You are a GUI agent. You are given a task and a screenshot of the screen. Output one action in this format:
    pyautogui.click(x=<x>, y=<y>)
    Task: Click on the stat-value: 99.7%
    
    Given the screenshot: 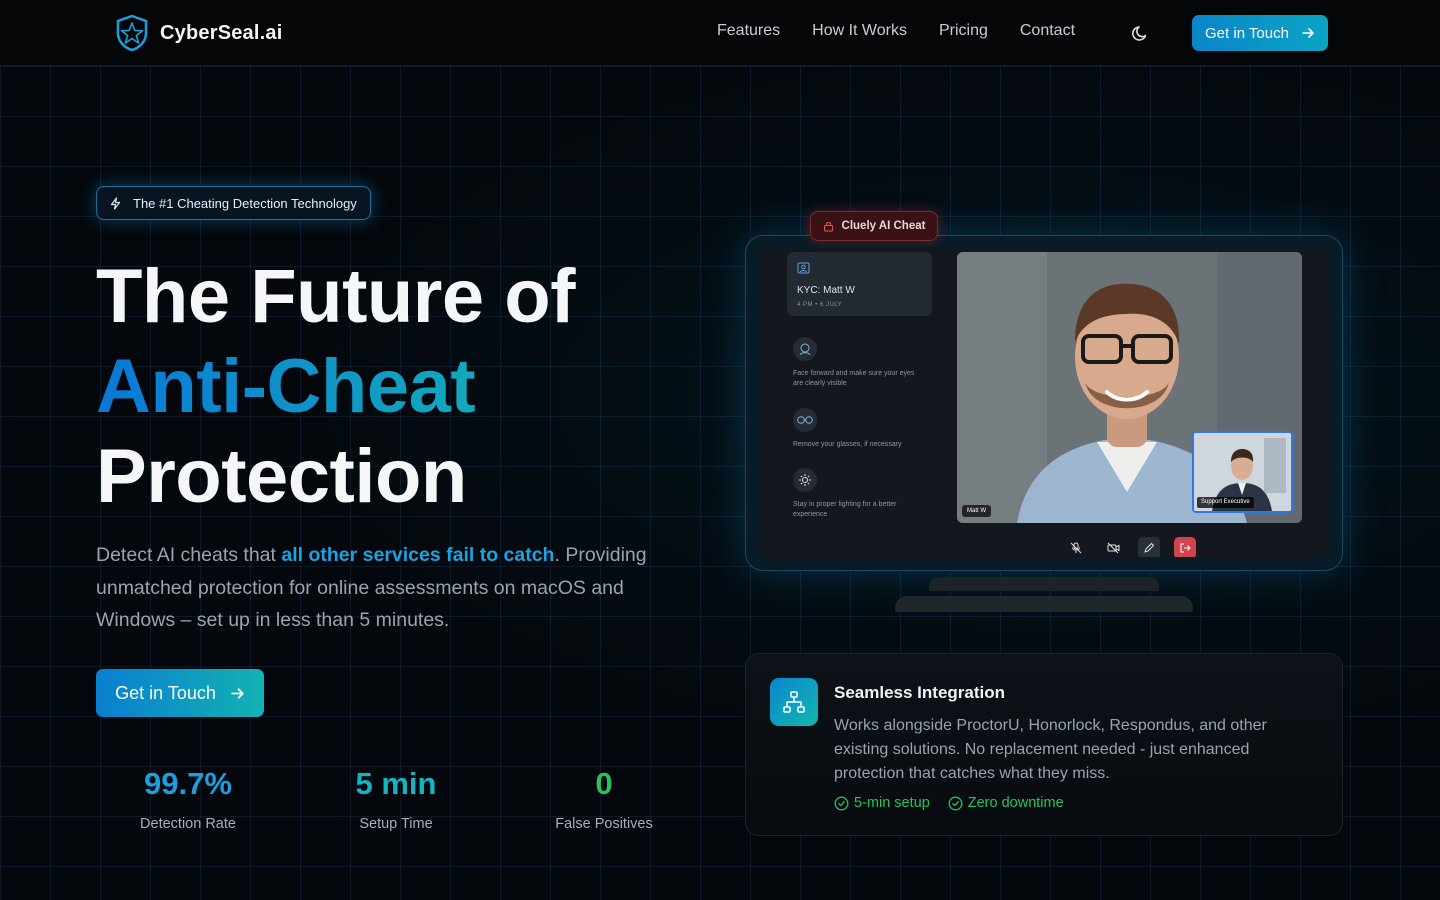 What is the action you would take?
    pyautogui.click(x=188, y=783)
    